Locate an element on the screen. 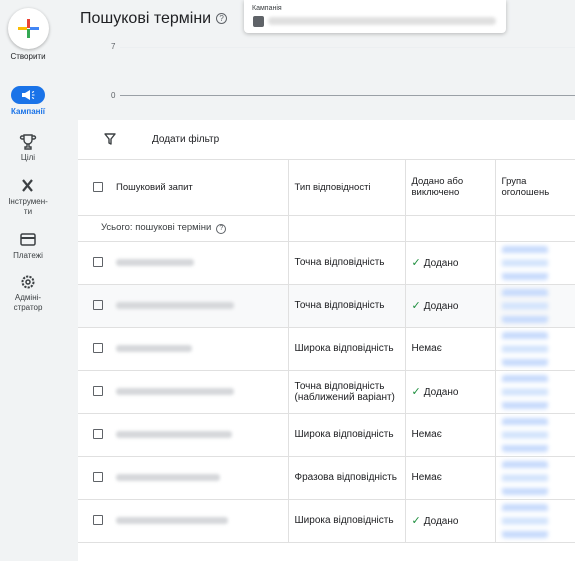 This screenshot has width=575, height=561. sidebar-item-label: Адміні- стратор is located at coordinates (28, 302).